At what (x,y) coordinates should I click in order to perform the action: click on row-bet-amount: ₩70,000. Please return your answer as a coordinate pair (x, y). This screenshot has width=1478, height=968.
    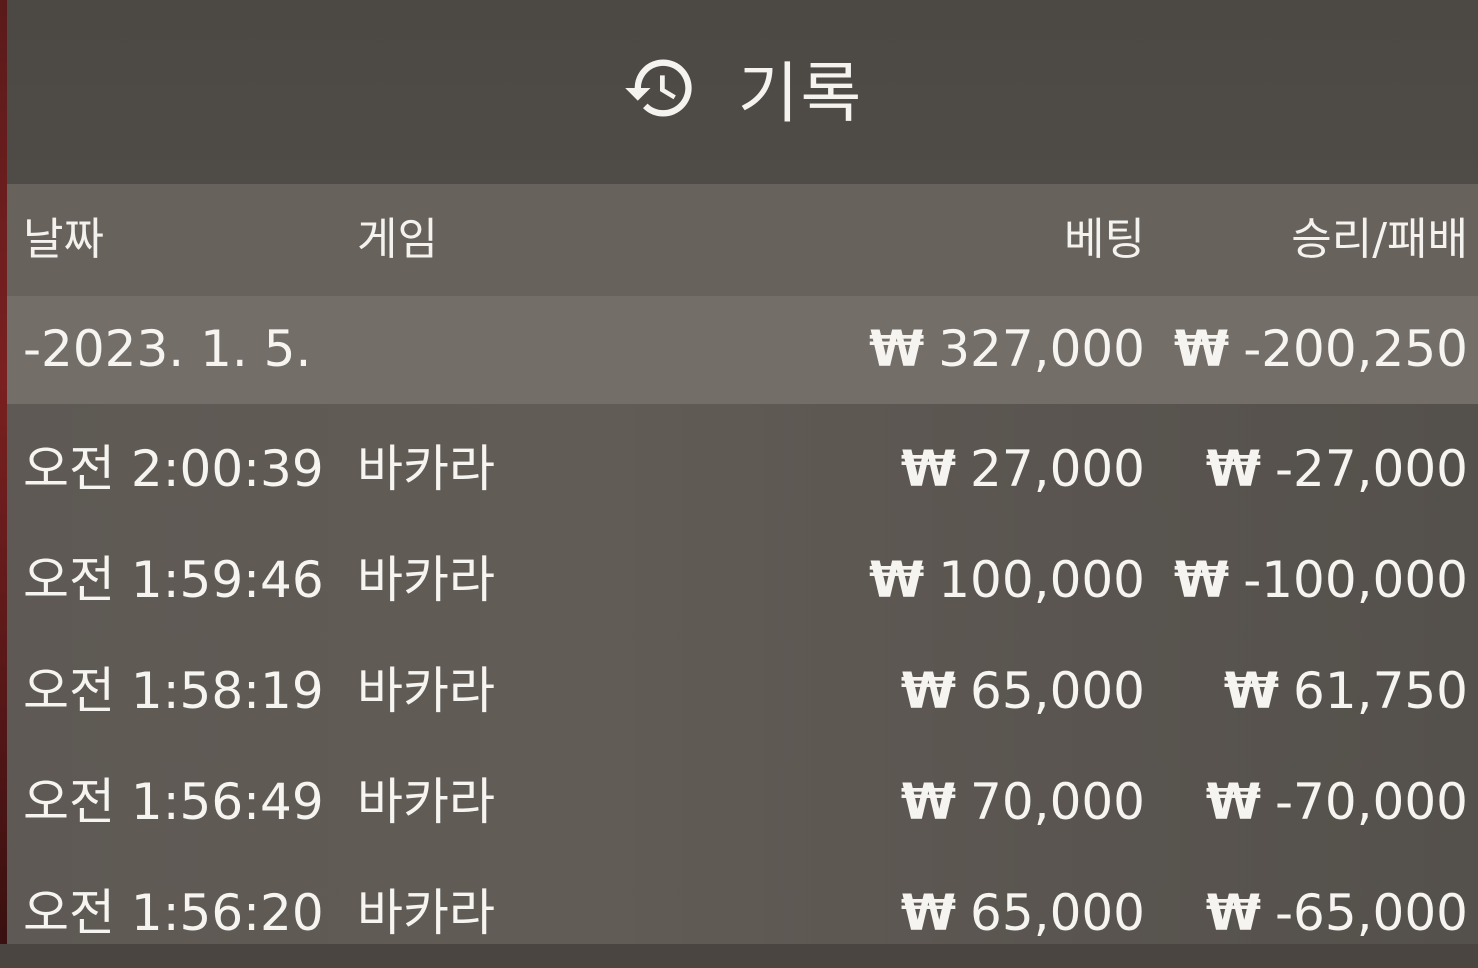
    Looking at the image, I should click on (1023, 802).